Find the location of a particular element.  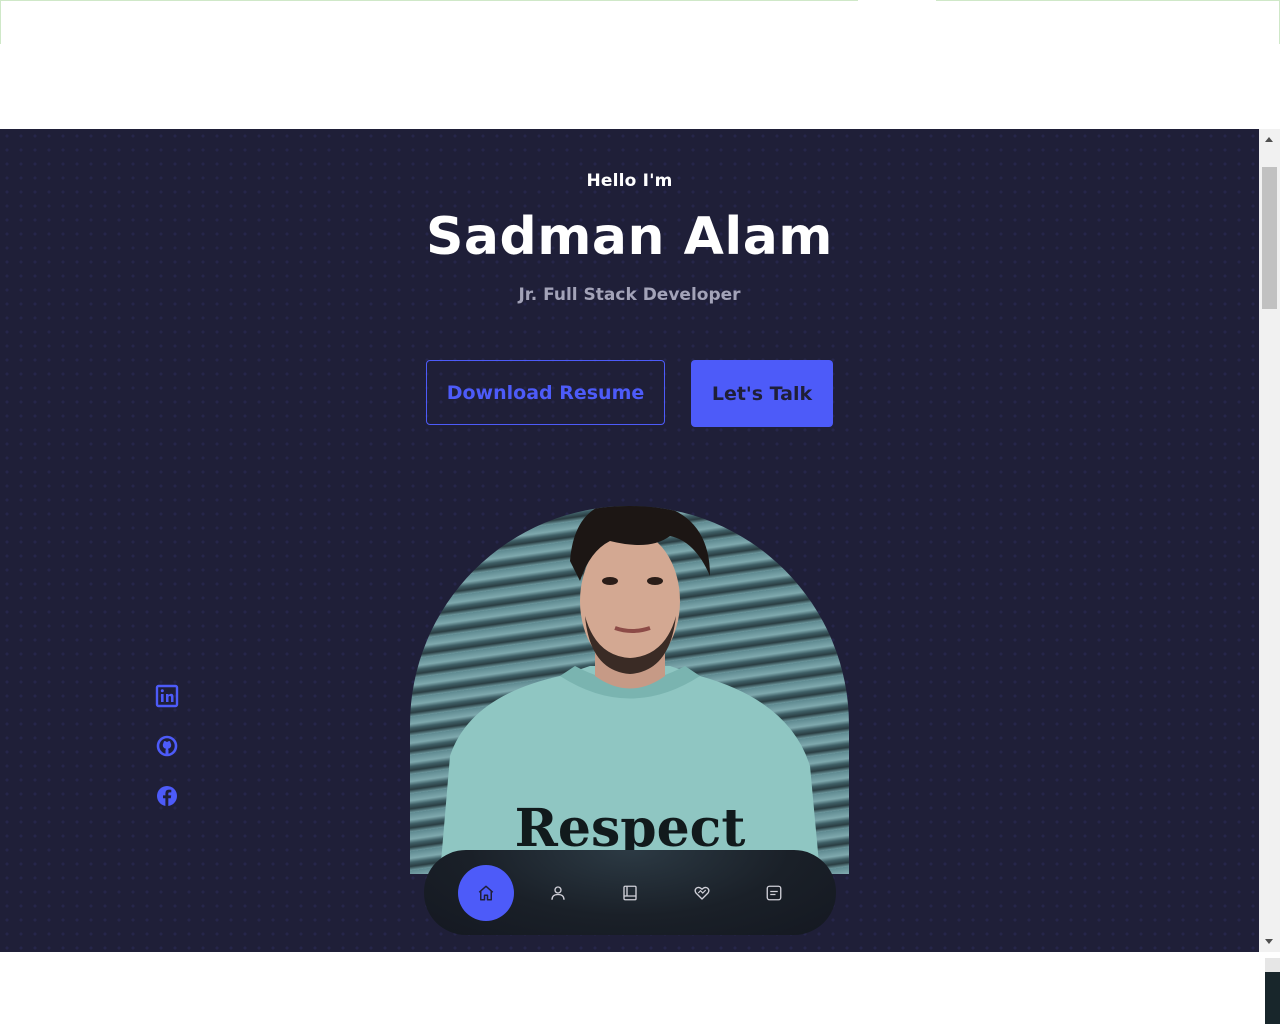

scrollbar-thumb is located at coordinates (1269, 238).